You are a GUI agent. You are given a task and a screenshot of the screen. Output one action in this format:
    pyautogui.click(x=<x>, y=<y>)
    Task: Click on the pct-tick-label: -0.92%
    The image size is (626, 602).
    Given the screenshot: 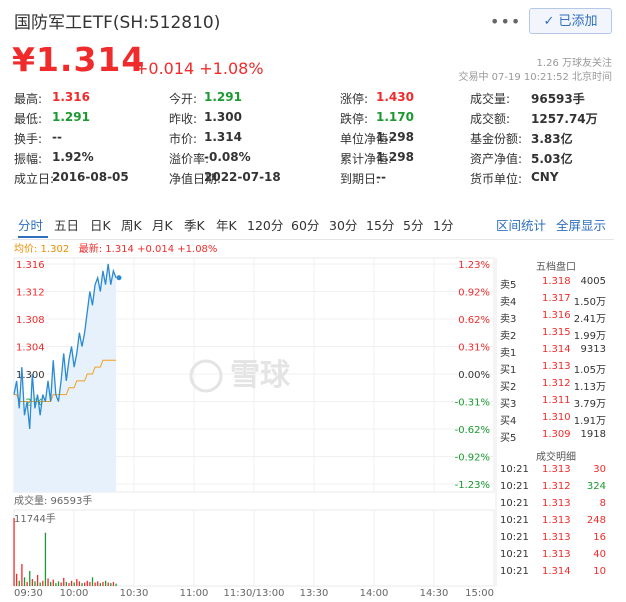 What is the action you would take?
    pyautogui.click(x=472, y=458)
    